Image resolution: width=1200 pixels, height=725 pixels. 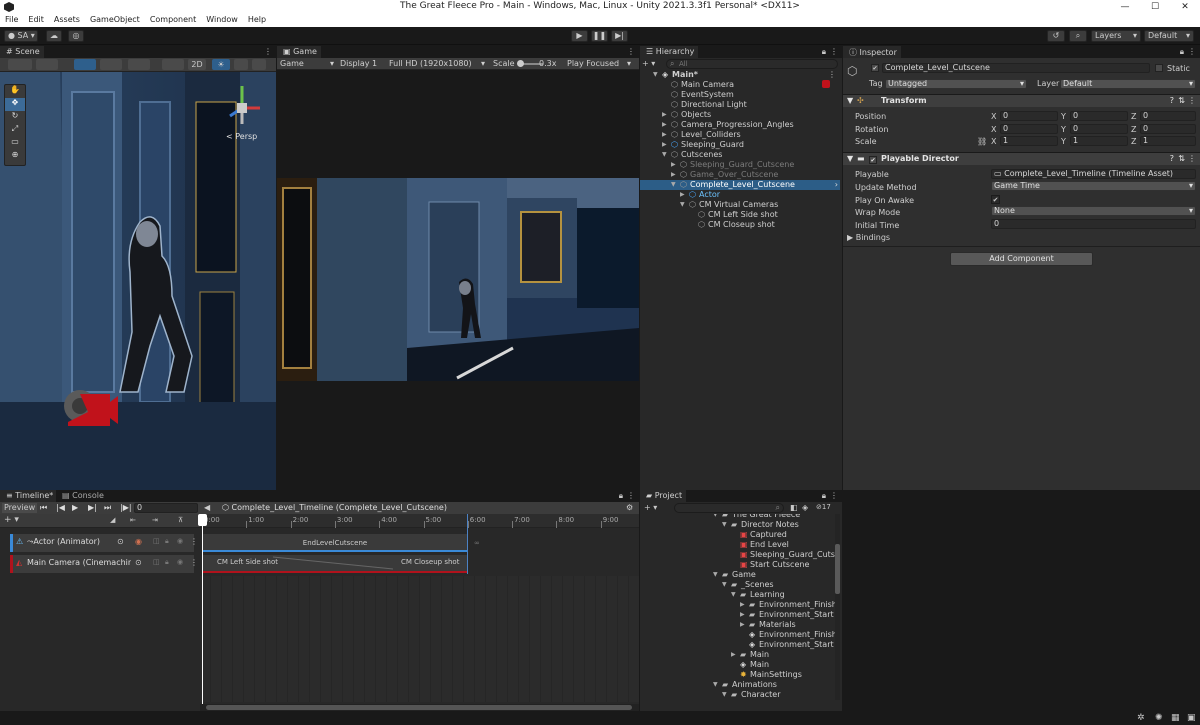 I want to click on layout-dropdown: Default ▾, so click(x=1169, y=36).